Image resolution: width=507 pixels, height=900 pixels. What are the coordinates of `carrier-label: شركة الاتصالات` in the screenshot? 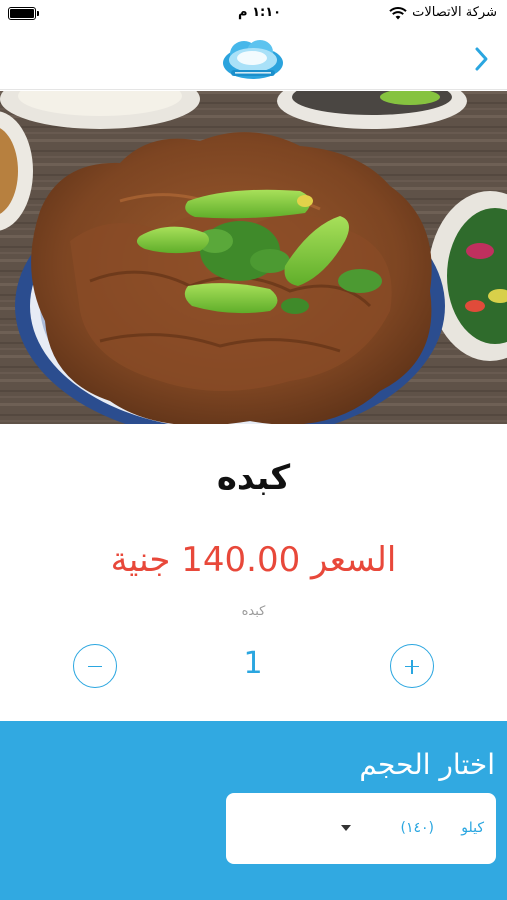 It's located at (454, 12).